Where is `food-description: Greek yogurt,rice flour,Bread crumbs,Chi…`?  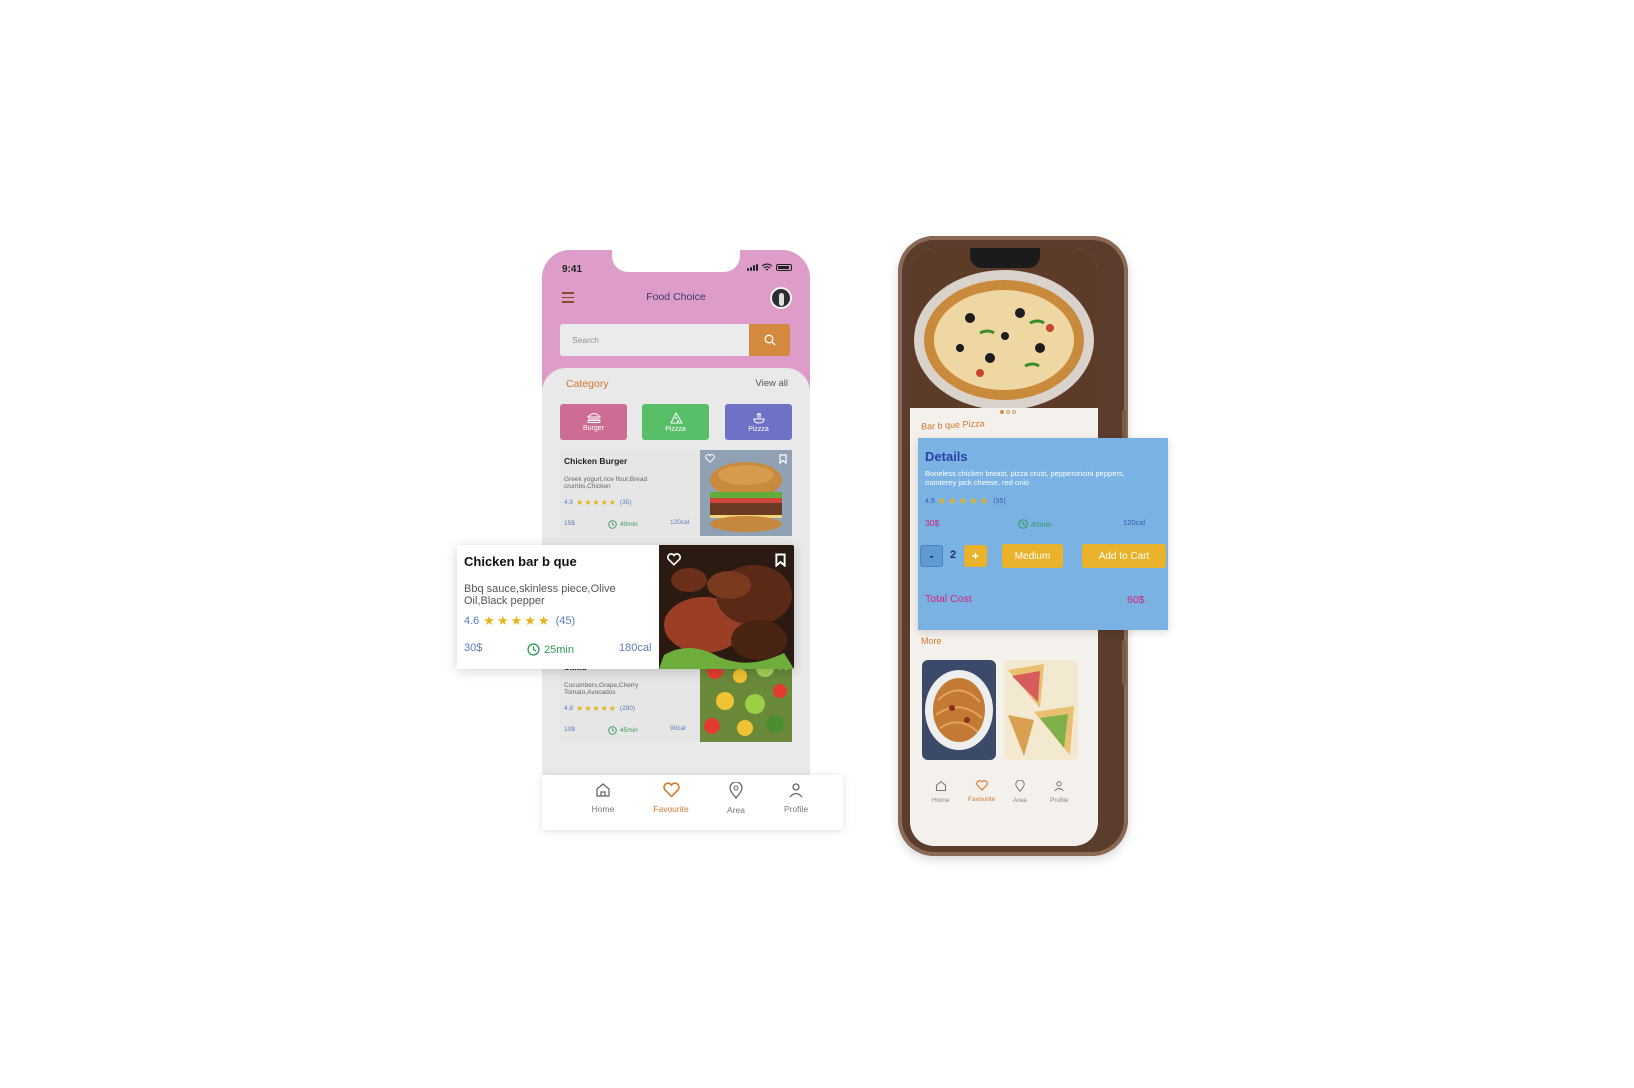
food-description: Greek yogurt,rice flour,Bread crumbs,Chi… is located at coordinates (606, 483).